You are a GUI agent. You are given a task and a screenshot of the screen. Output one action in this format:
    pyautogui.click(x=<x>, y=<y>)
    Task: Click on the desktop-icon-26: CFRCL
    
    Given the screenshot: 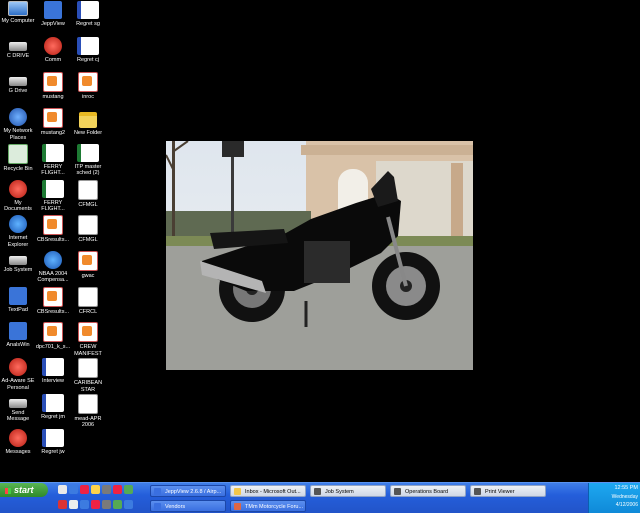 What is the action you would take?
    pyautogui.click(x=88, y=301)
    